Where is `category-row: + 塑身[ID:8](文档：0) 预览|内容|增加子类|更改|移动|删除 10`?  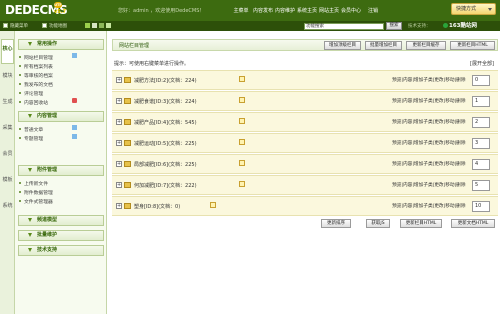 category-row: + 塑身[ID:8](文档：0) 预览|内容|增加子类|更改|移动|删除 10 is located at coordinates (305, 206).